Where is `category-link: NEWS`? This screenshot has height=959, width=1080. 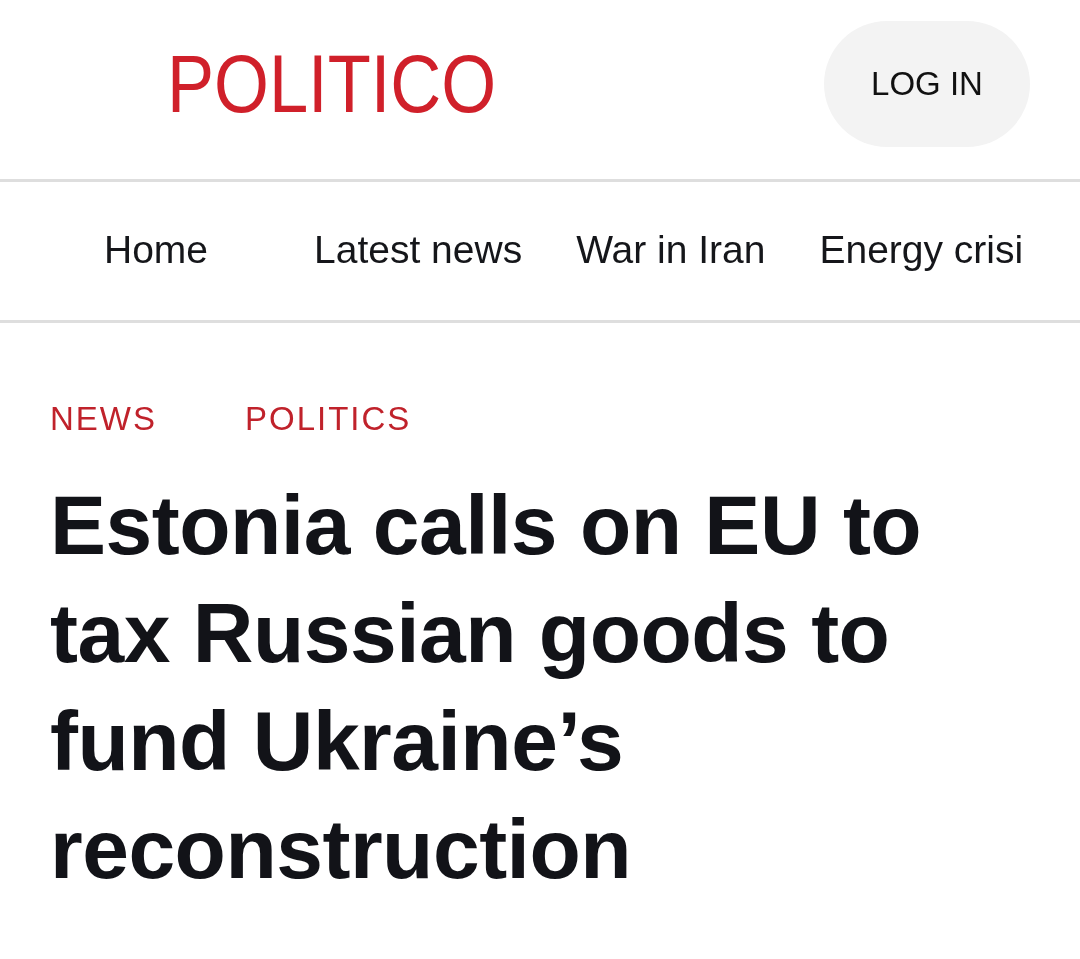 category-link: NEWS is located at coordinates (103, 419).